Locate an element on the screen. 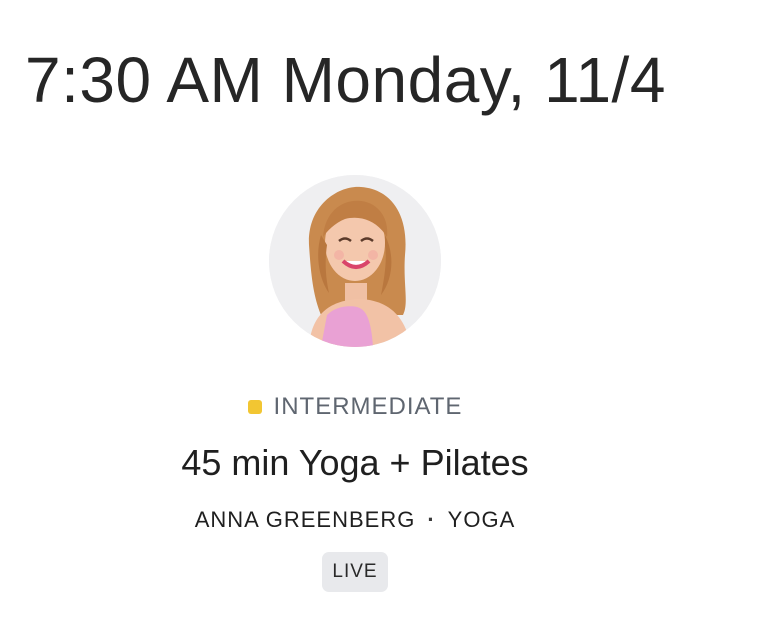 The width and height of the screenshot is (760, 630). live-badge: LIVE is located at coordinates (355, 572).